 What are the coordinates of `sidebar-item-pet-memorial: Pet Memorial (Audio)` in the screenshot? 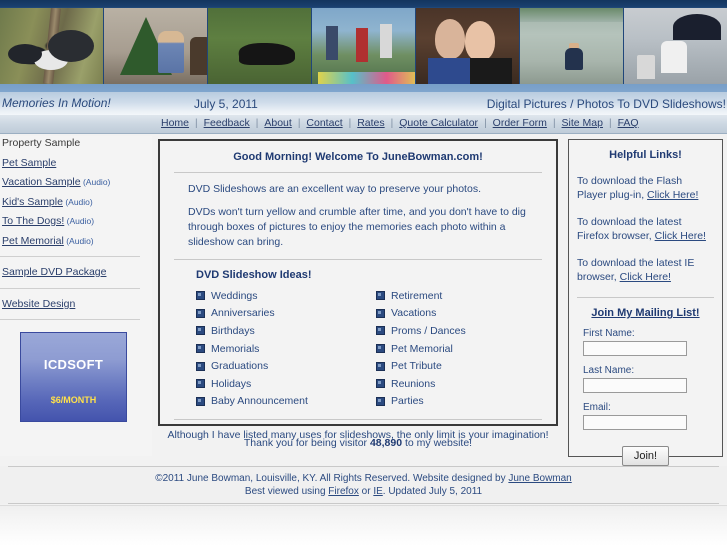 It's located at (76, 243).